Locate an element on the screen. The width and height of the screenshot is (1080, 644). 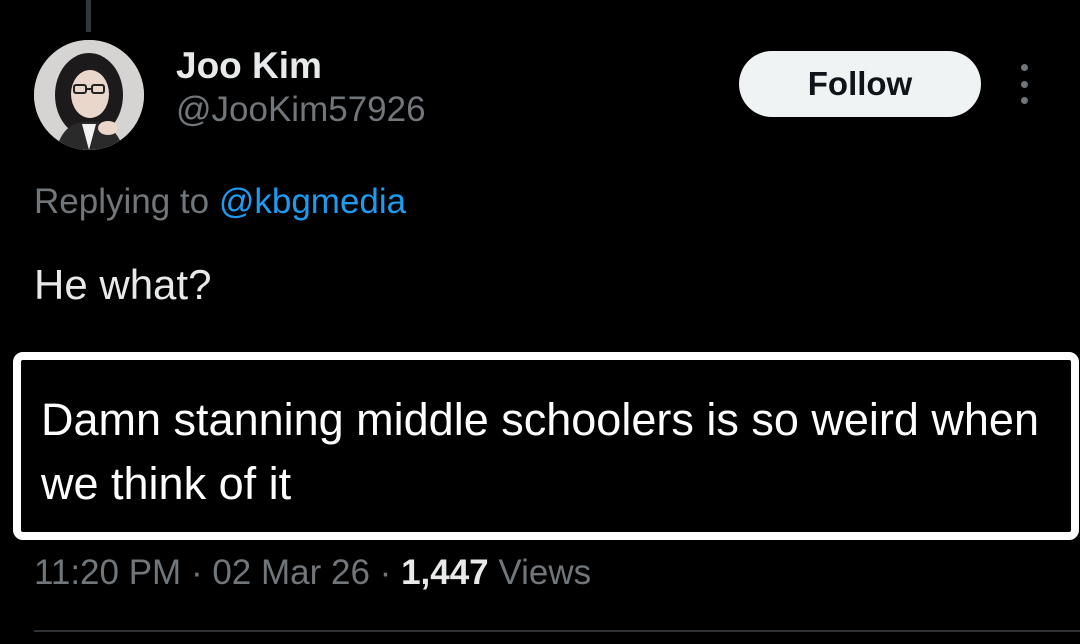
tweet-meta: 11:20 PM · 02 Mar 26 · 1,447 Views is located at coordinates (312, 573).